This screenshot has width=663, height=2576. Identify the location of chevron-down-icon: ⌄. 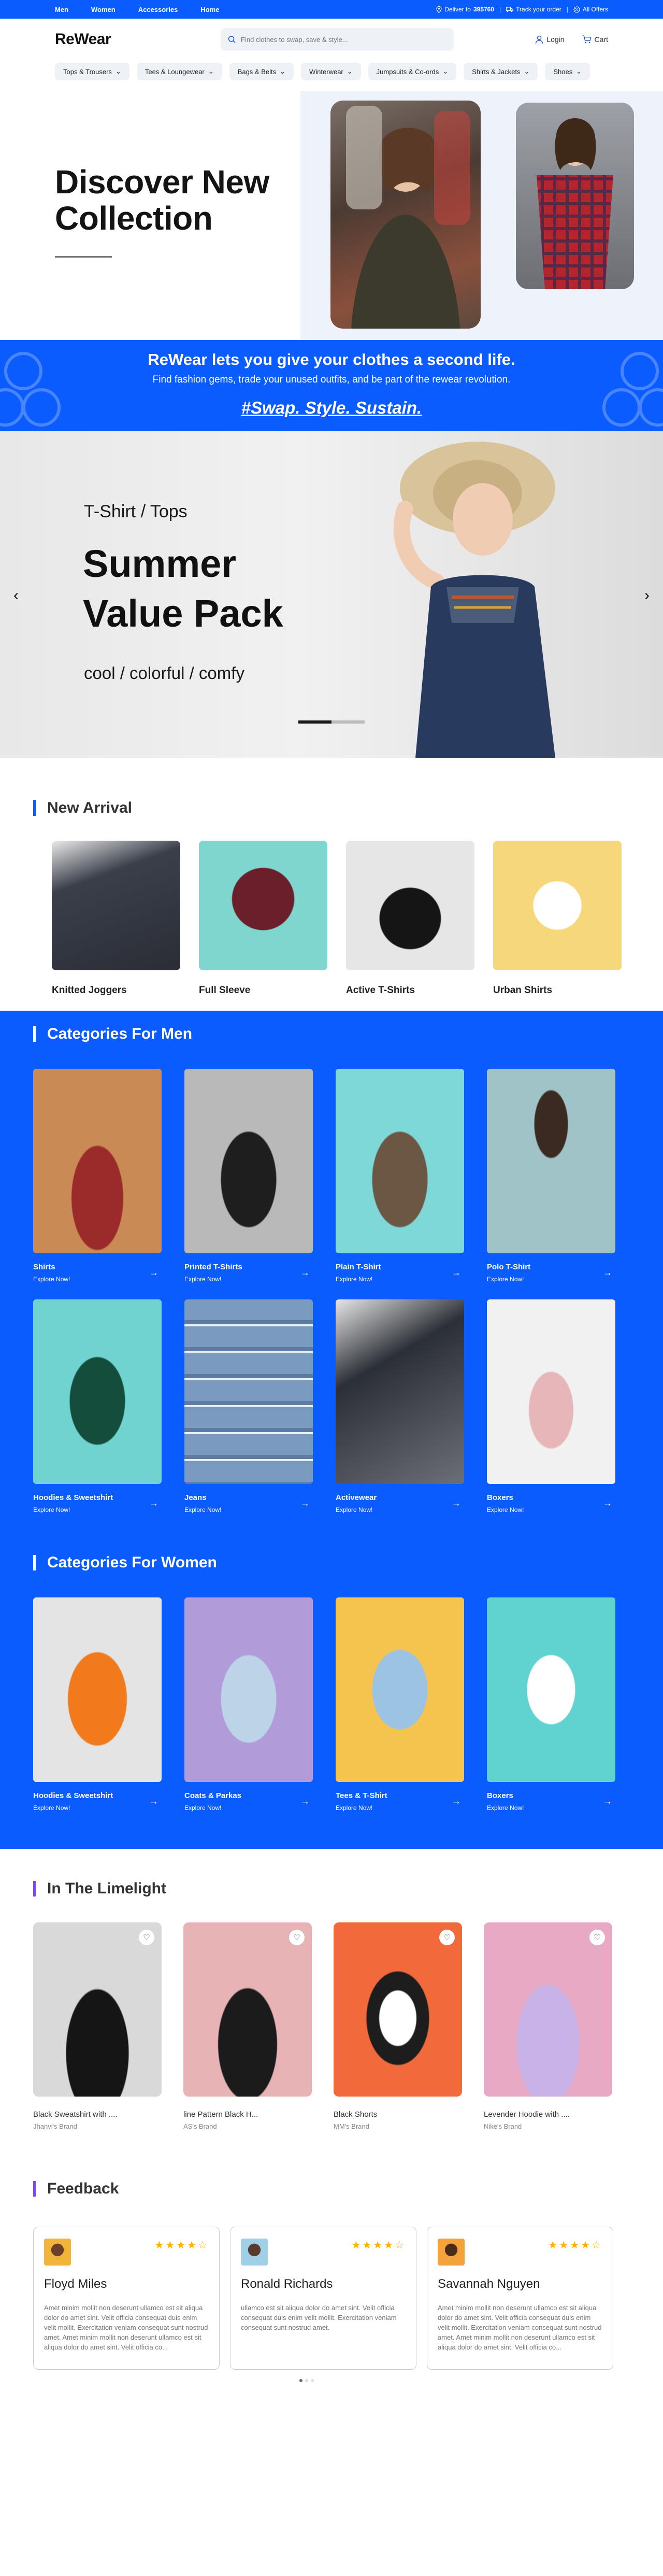
(211, 71).